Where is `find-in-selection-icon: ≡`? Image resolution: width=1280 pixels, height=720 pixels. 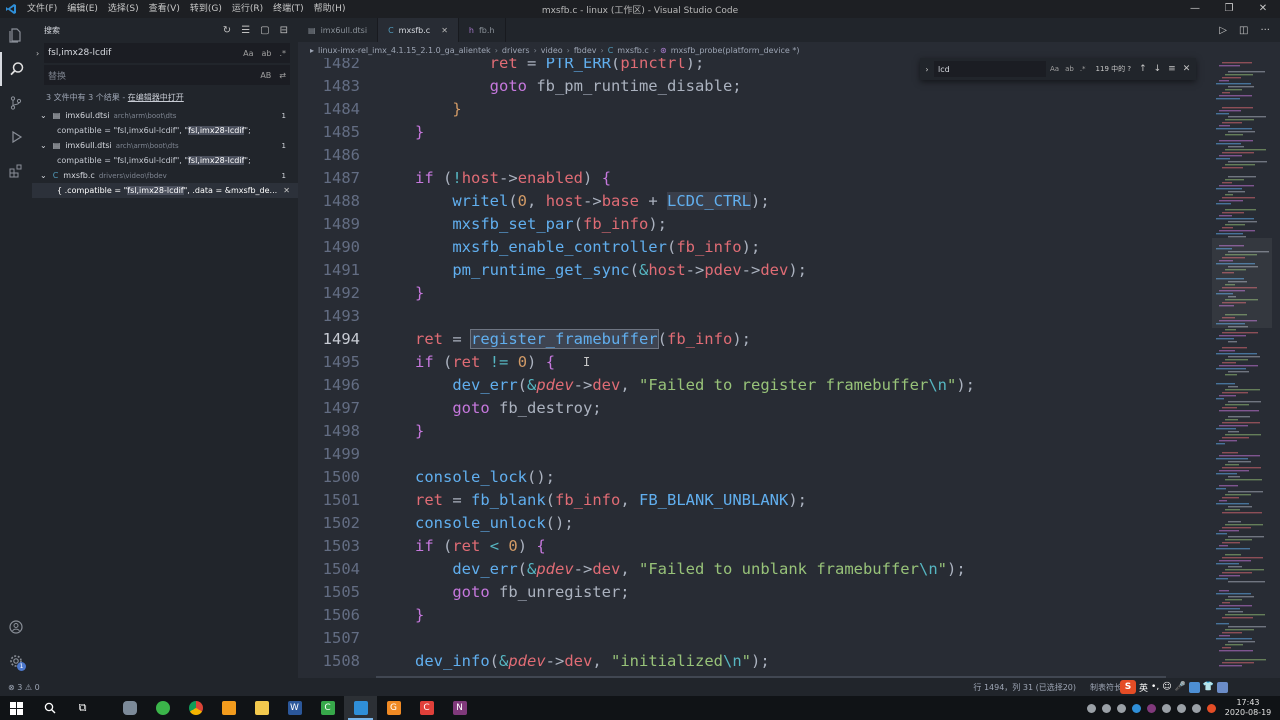 find-in-selection-icon: ≡ is located at coordinates (1172, 69).